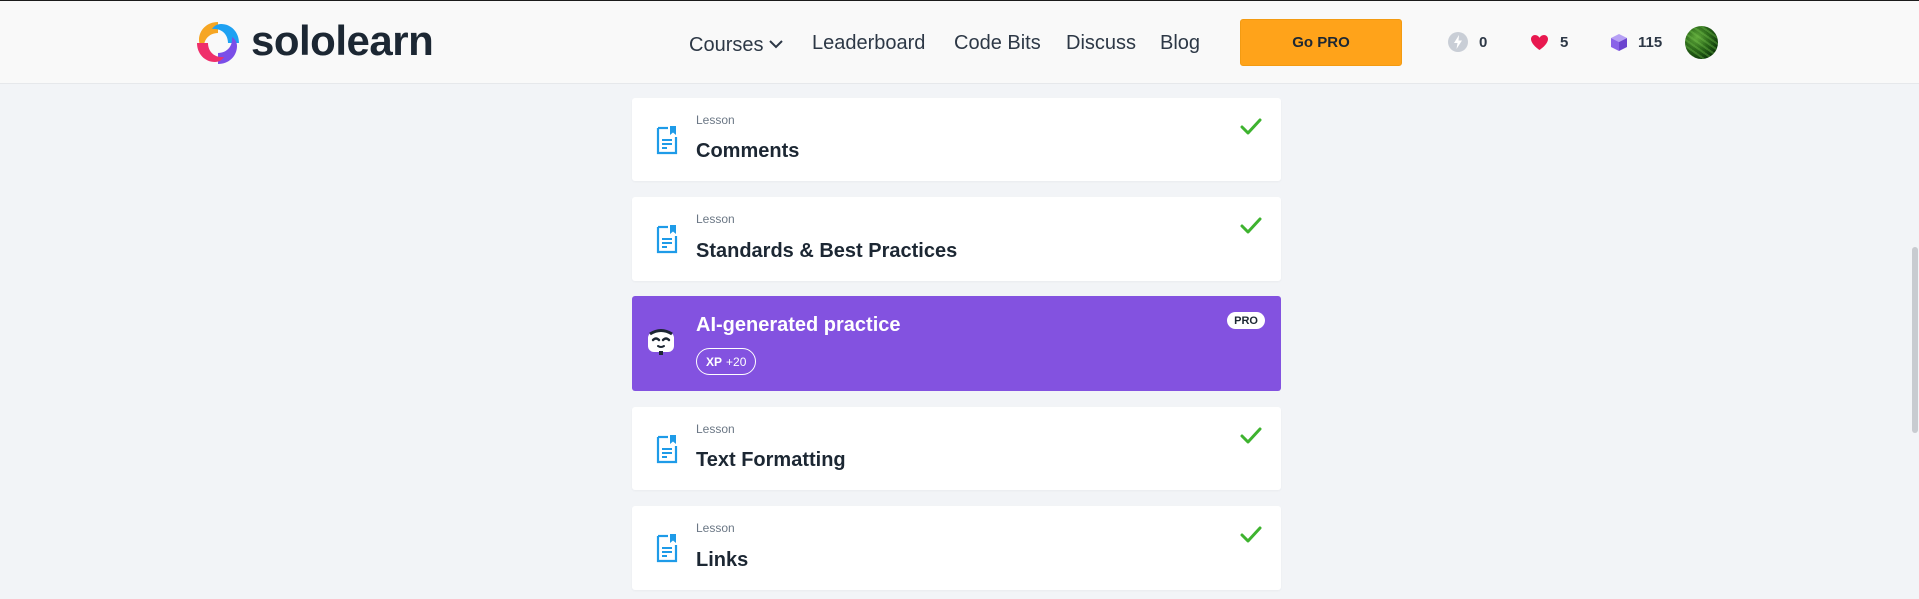 This screenshot has width=1919, height=599. I want to click on lesson-title: Text Formatting, so click(771, 460).